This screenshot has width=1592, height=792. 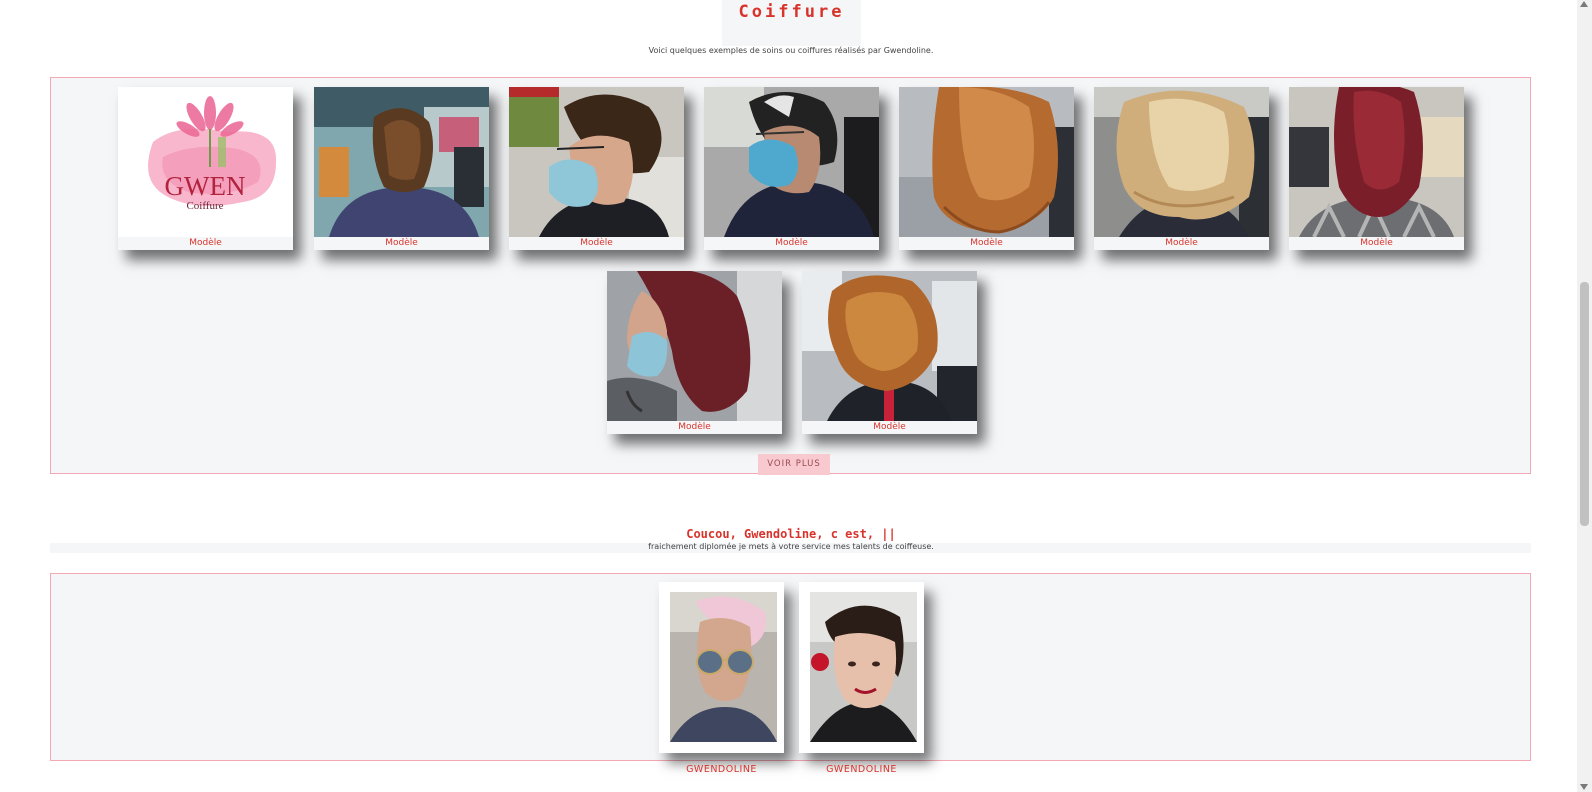 What do you see at coordinates (1584, 404) in the screenshot?
I see `scrollbar-thumb` at bounding box center [1584, 404].